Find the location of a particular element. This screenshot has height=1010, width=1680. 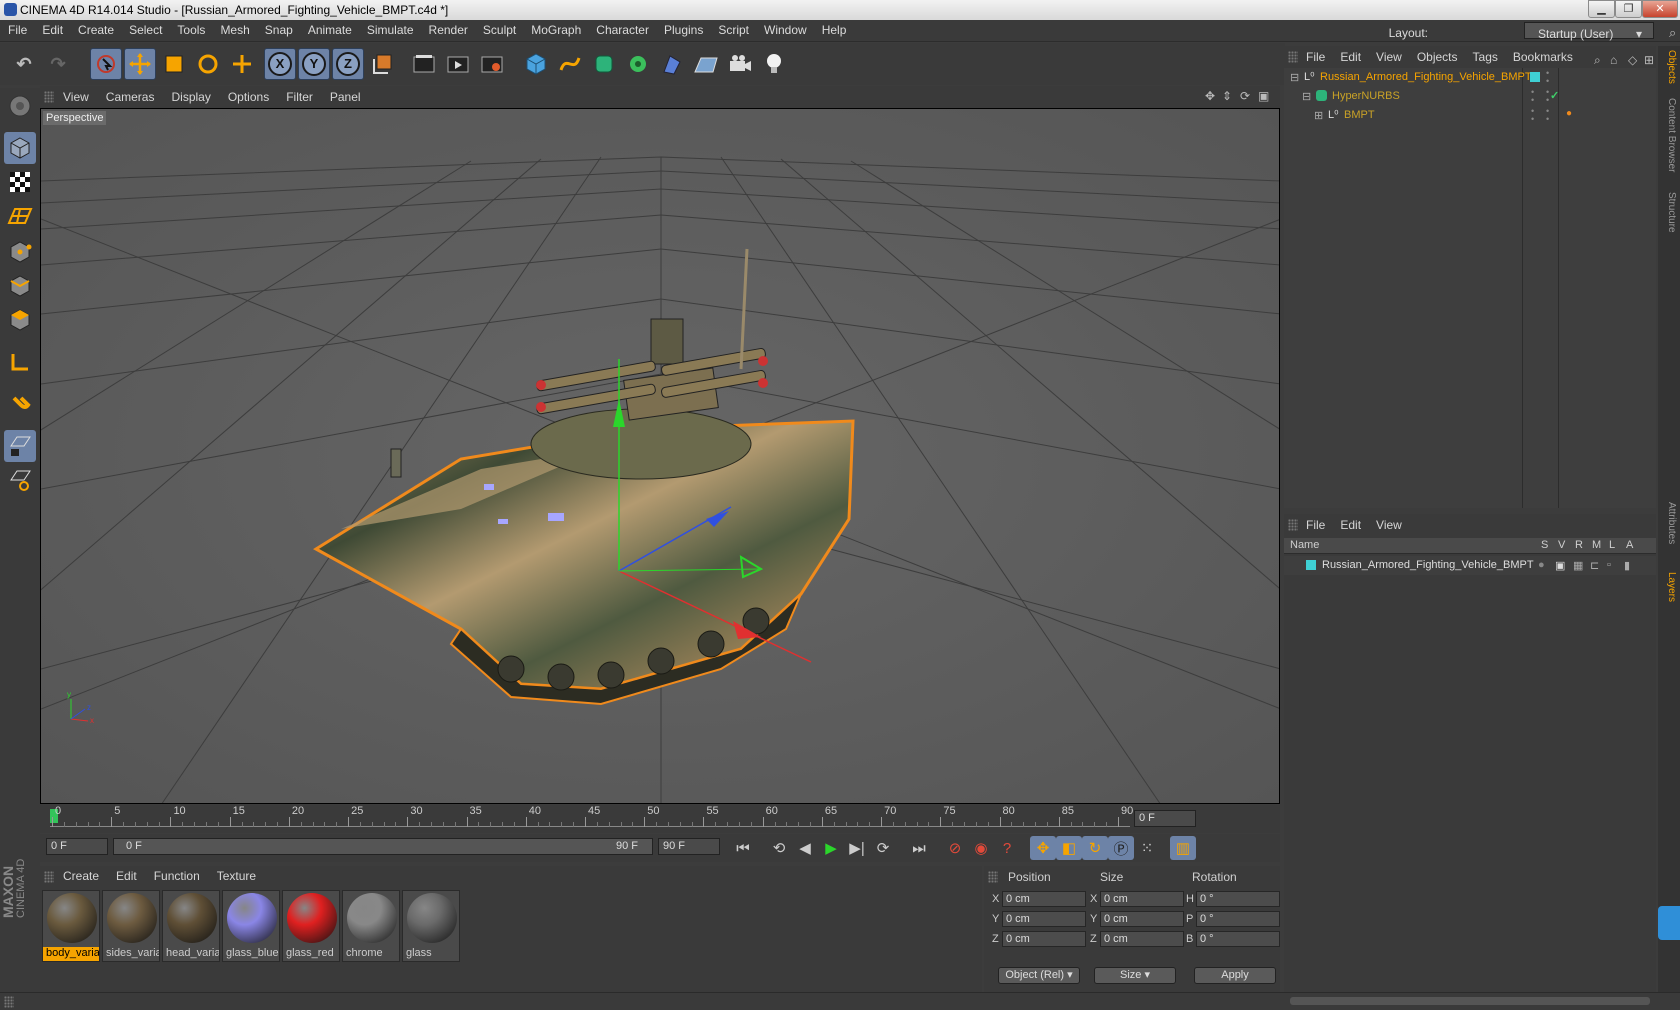

object-name: Russian_Armored_Fighting_Vehicle_BMPT is located at coordinates (1426, 77).